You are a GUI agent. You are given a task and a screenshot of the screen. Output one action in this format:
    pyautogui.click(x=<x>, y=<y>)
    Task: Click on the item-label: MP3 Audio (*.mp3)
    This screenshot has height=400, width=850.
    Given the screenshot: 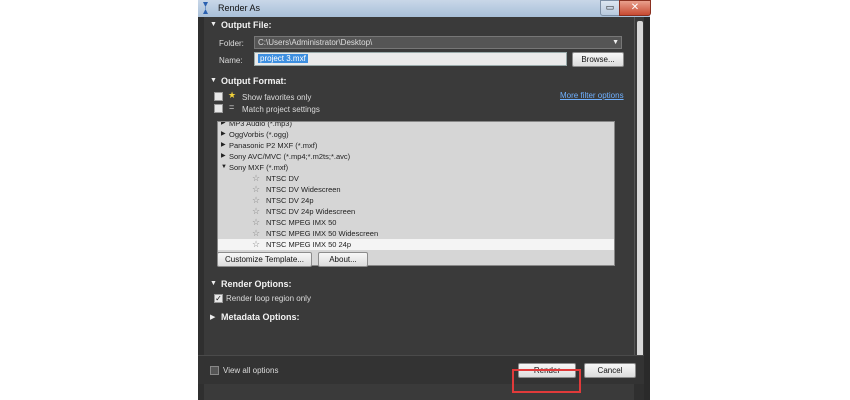 What is the action you would take?
    pyautogui.click(x=260, y=124)
    